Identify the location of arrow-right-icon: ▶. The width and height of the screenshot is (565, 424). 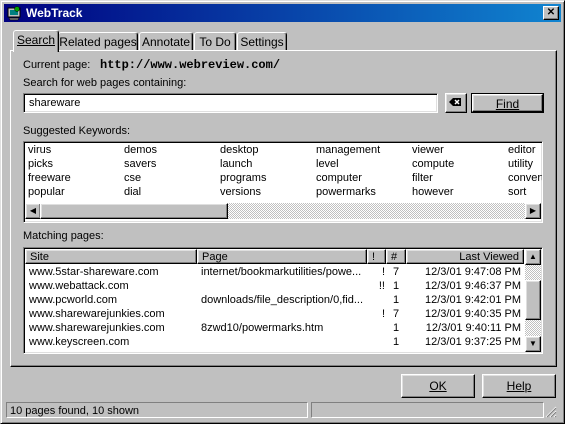
(533, 210).